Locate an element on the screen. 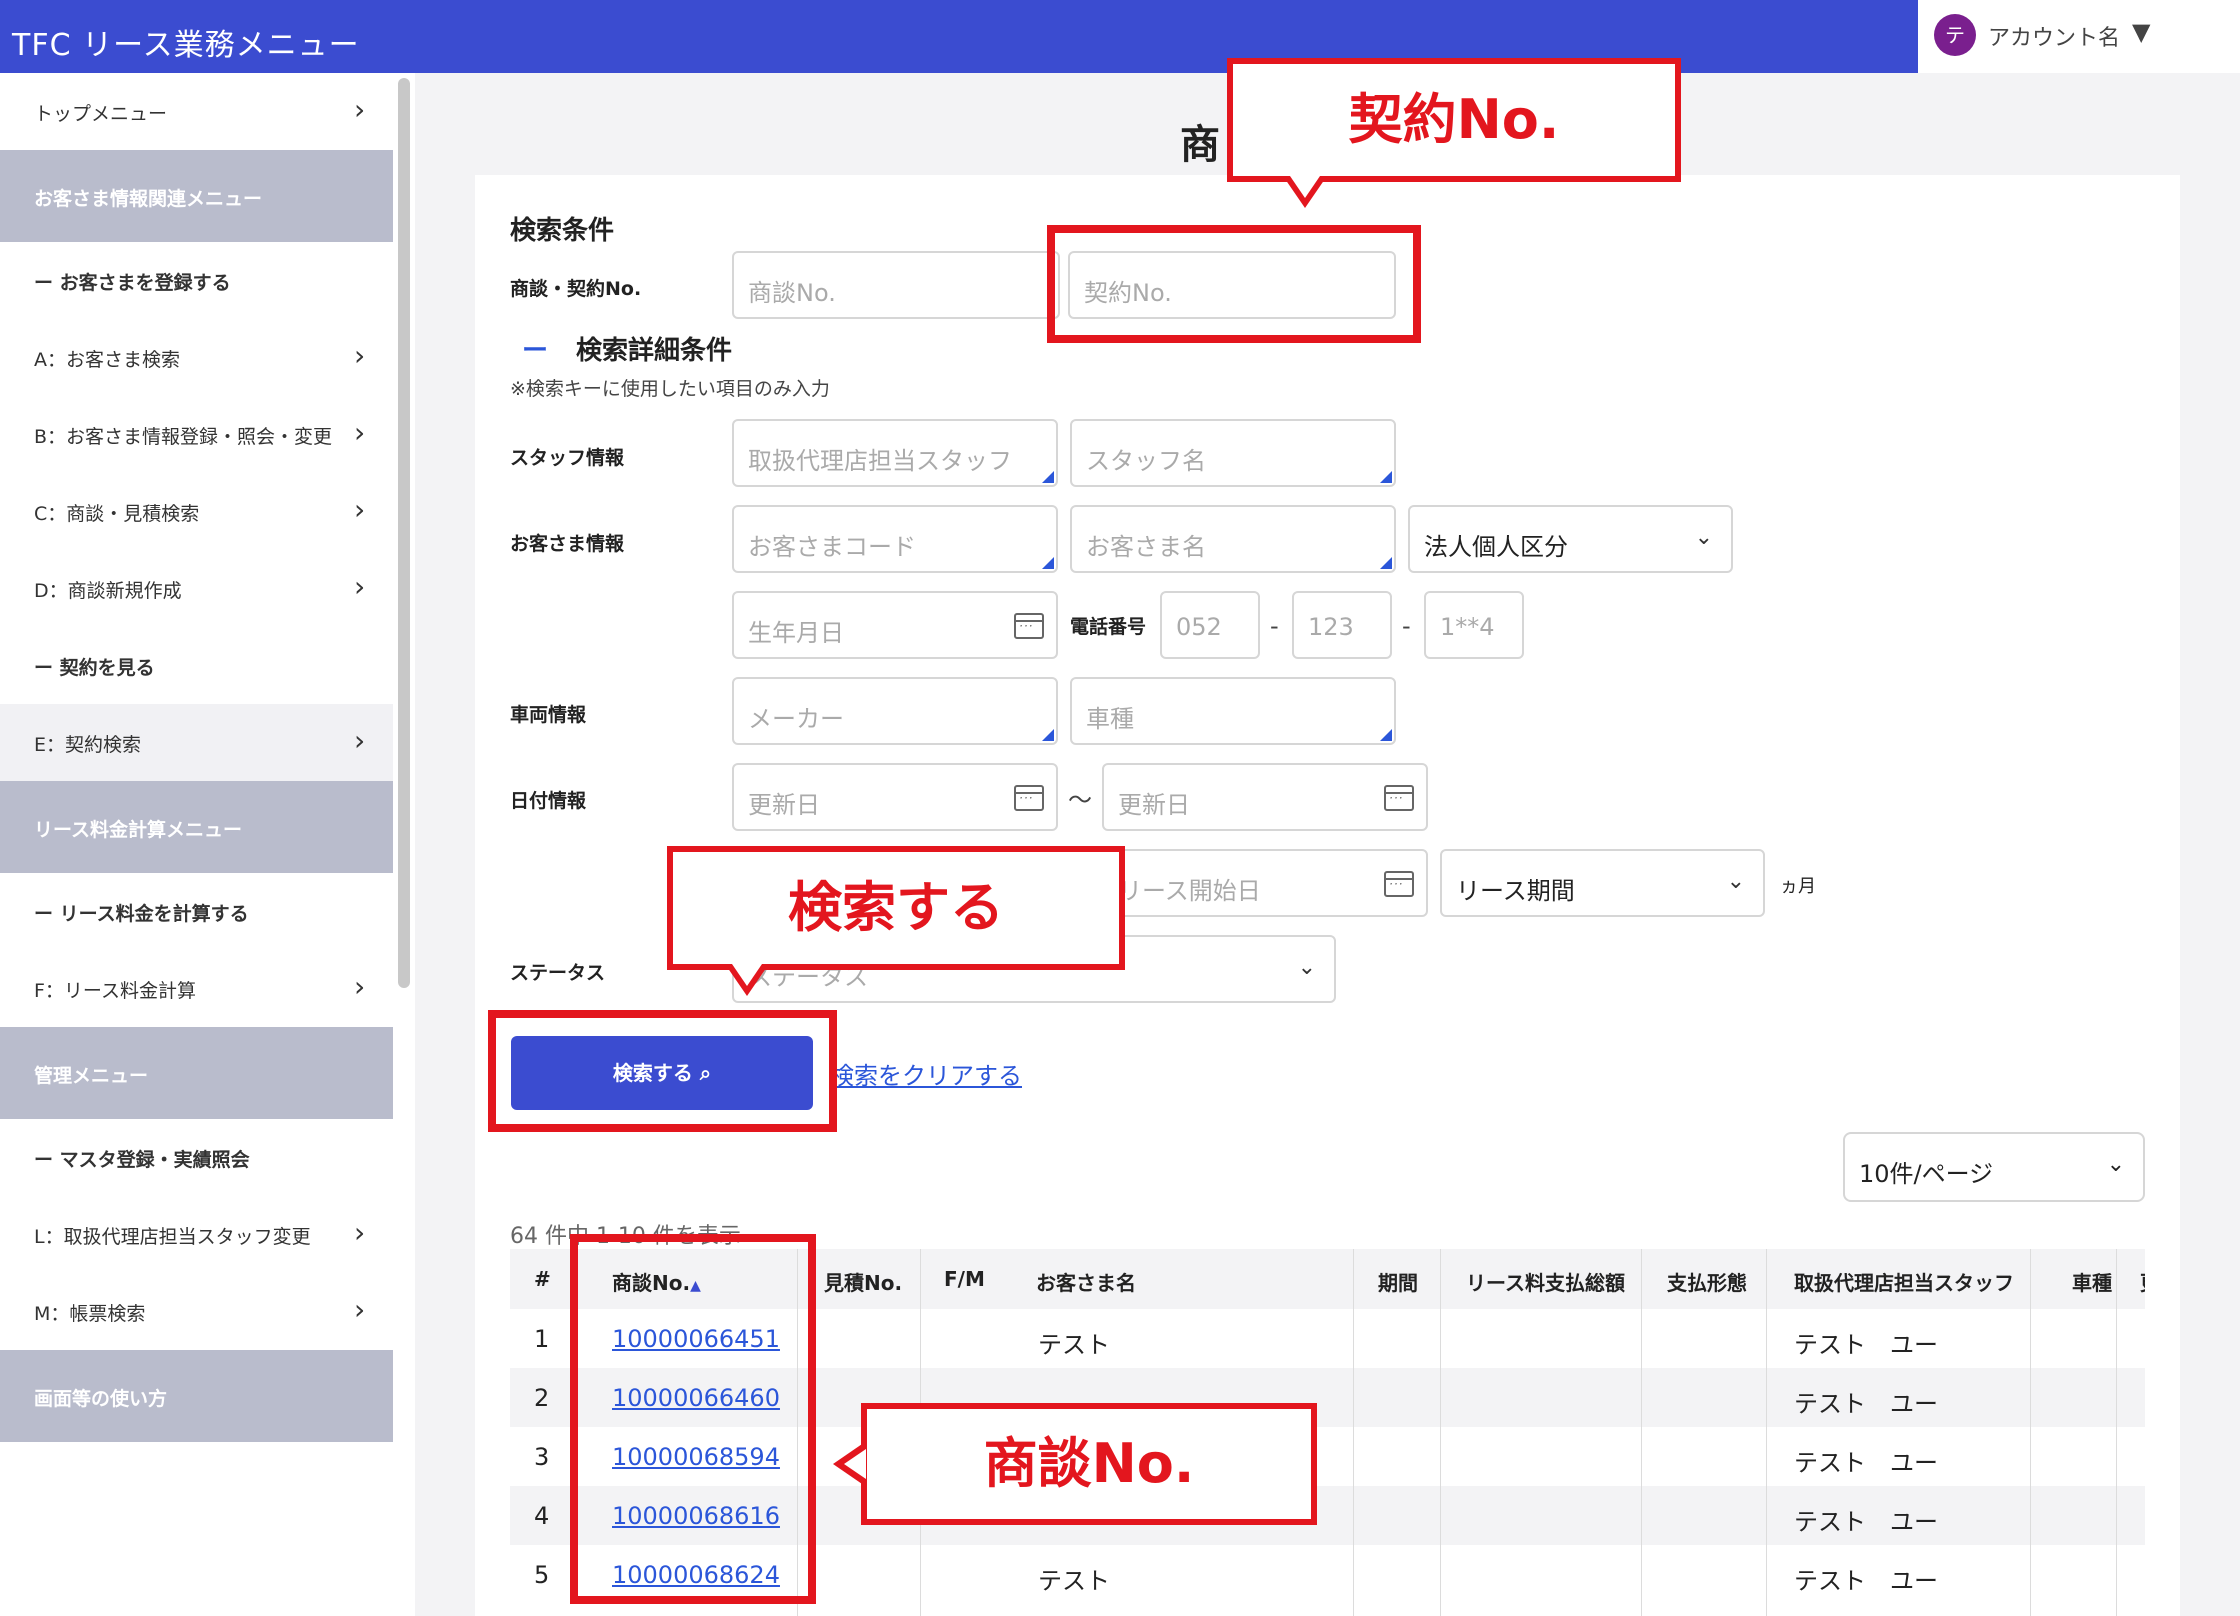 Image resolution: width=2240 pixels, height=1616 pixels. agent-staff-placeholder: 取扱代理店担当スタッフ is located at coordinates (880, 461).